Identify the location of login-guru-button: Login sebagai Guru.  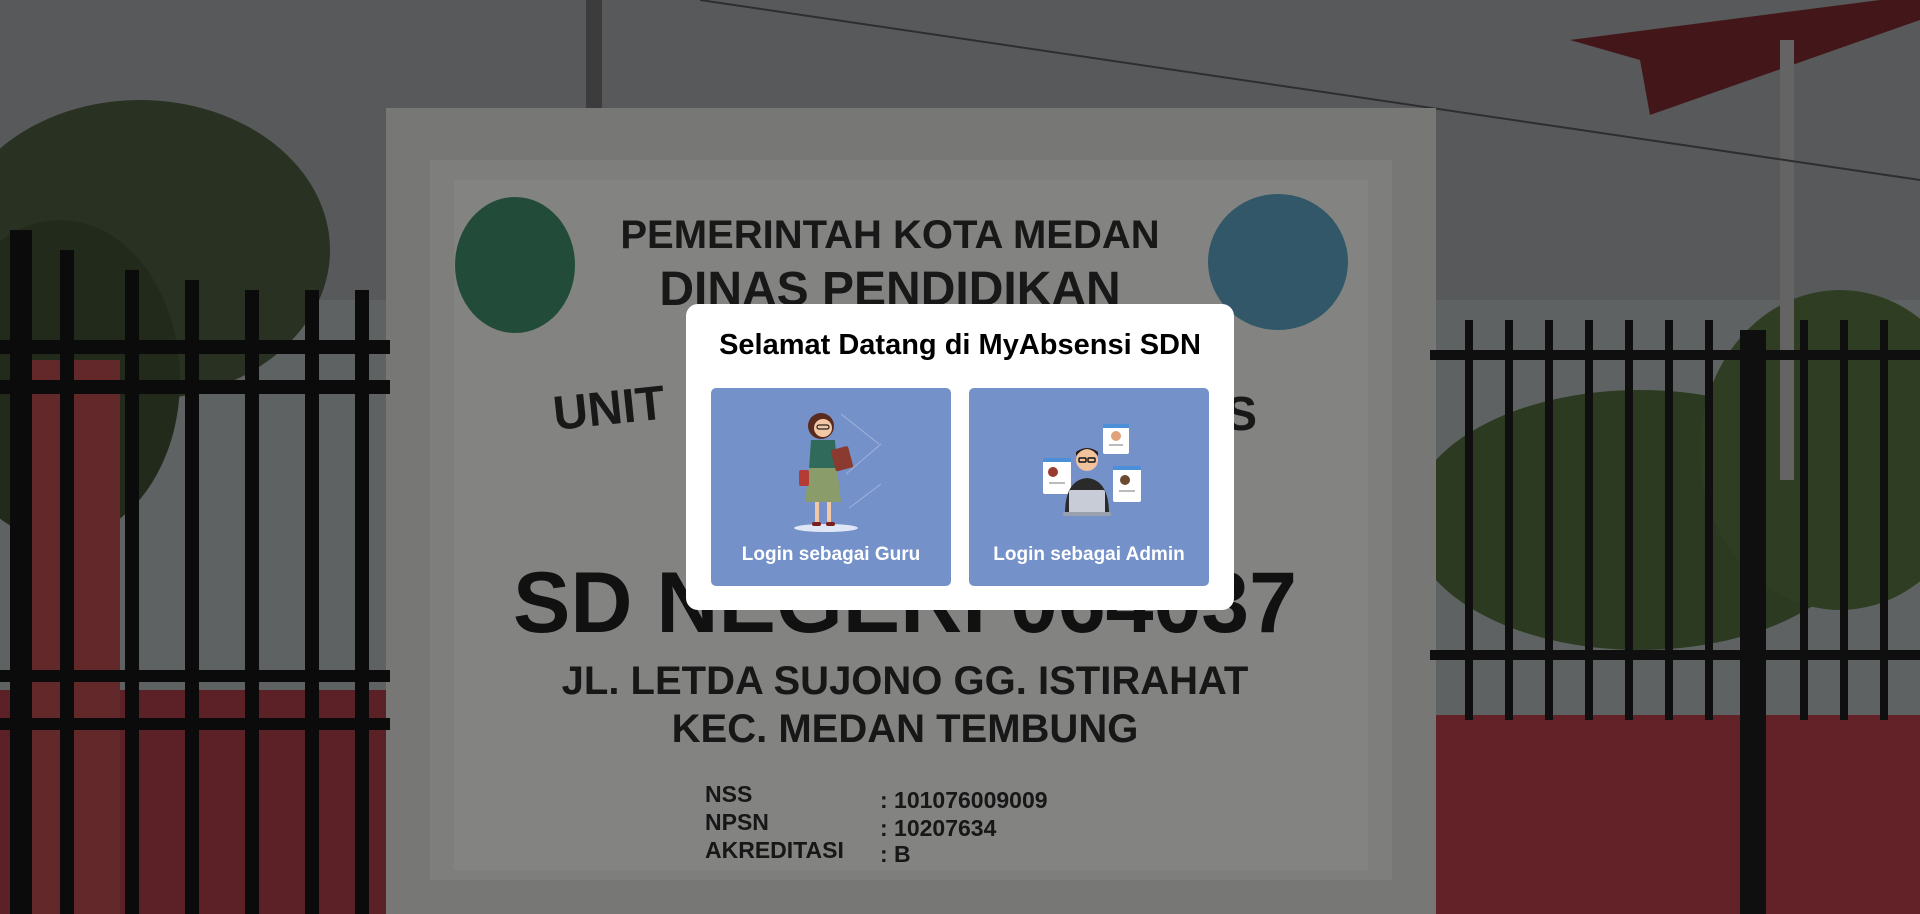
(831, 487).